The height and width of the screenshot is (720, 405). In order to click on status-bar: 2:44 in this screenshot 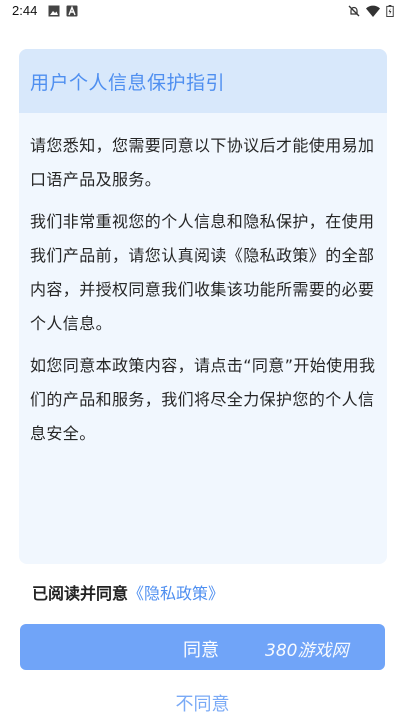, I will do `click(202, 11)`.